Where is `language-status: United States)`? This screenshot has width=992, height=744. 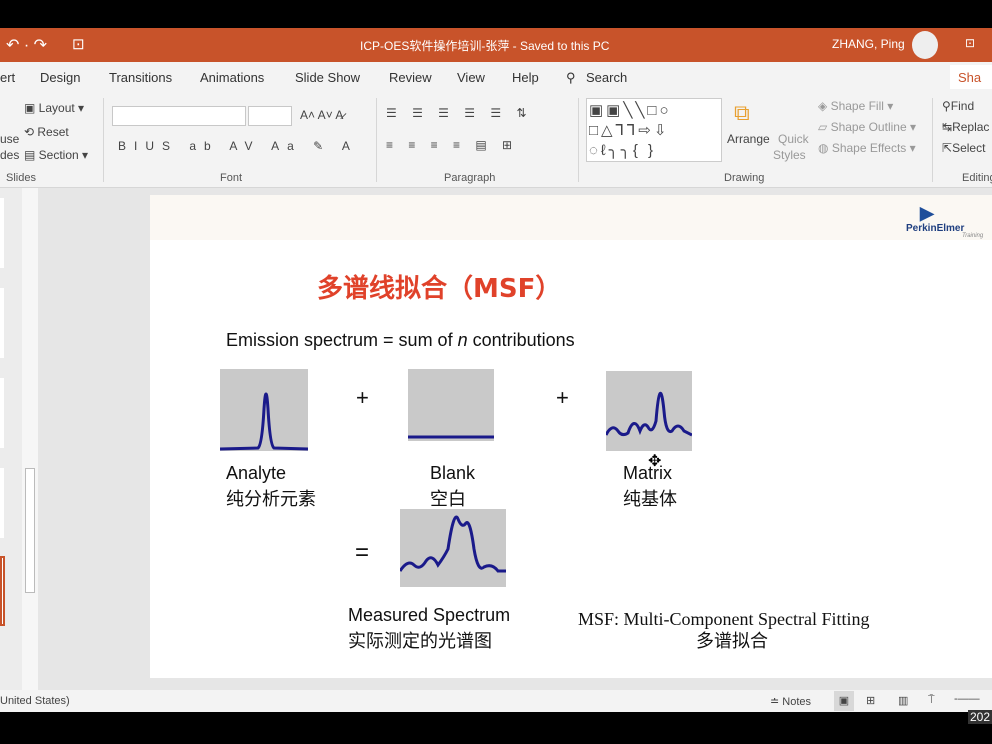
language-status: United States) is located at coordinates (35, 701).